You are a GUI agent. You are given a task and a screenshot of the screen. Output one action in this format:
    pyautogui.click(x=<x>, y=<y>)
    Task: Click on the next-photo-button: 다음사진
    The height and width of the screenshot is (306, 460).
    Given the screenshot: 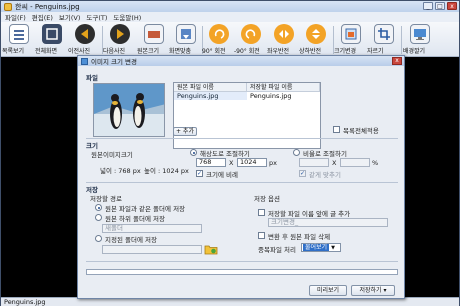 What is the action you would take?
    pyautogui.click(x=120, y=39)
    